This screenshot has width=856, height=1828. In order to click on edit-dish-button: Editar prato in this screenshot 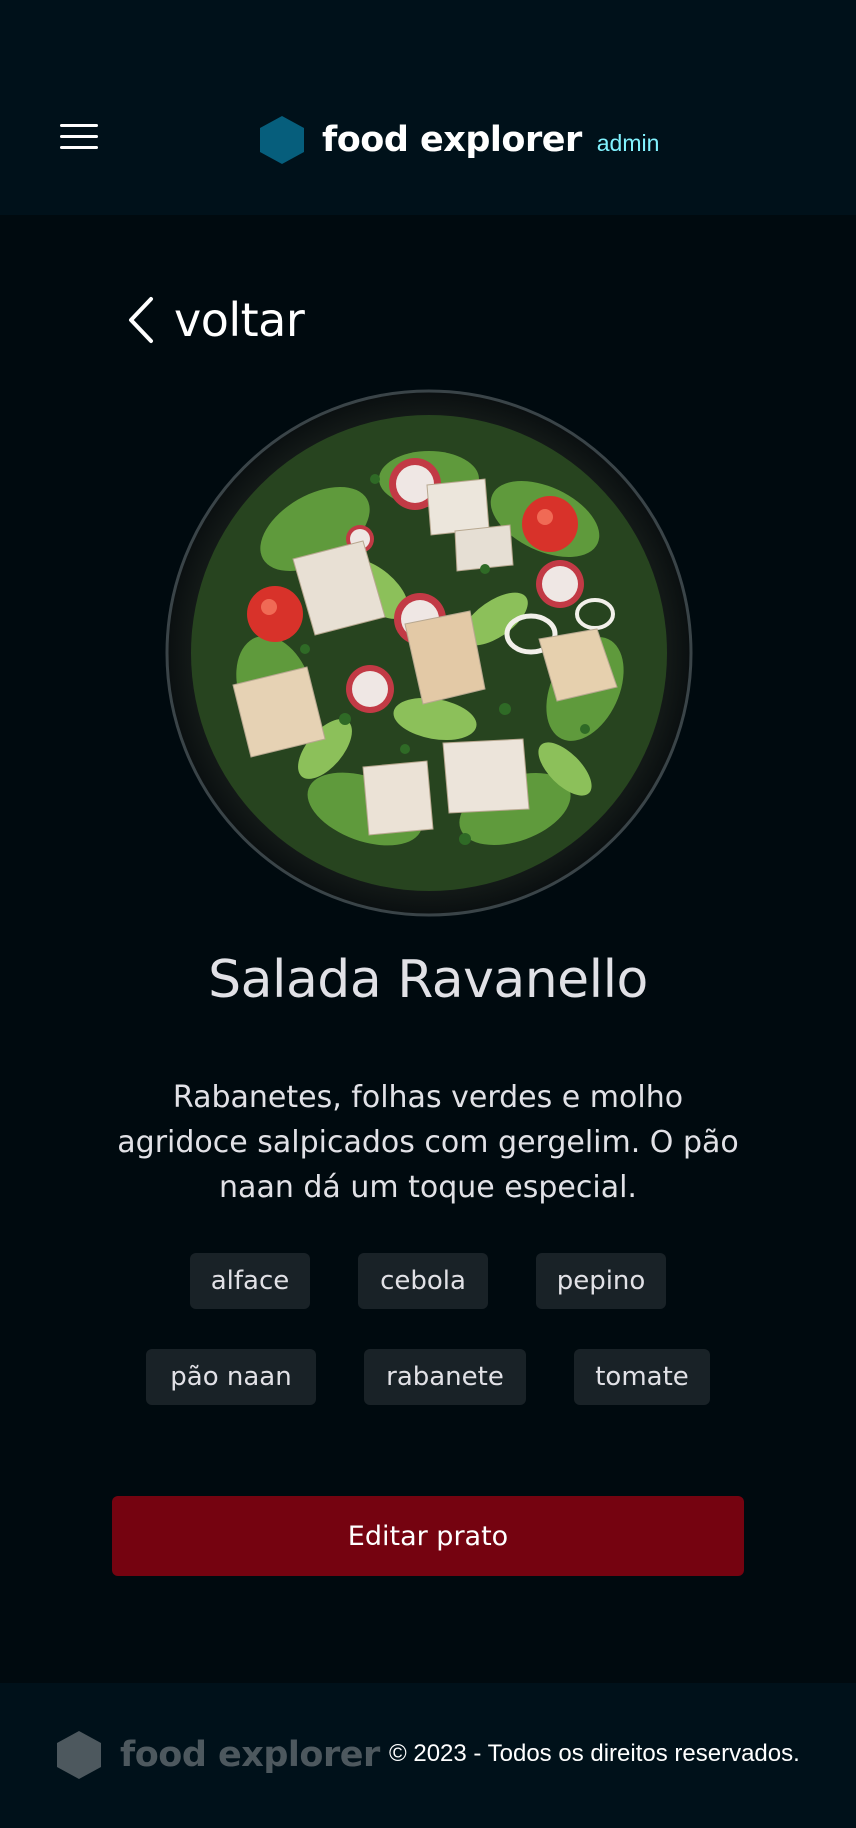, I will do `click(428, 1536)`.